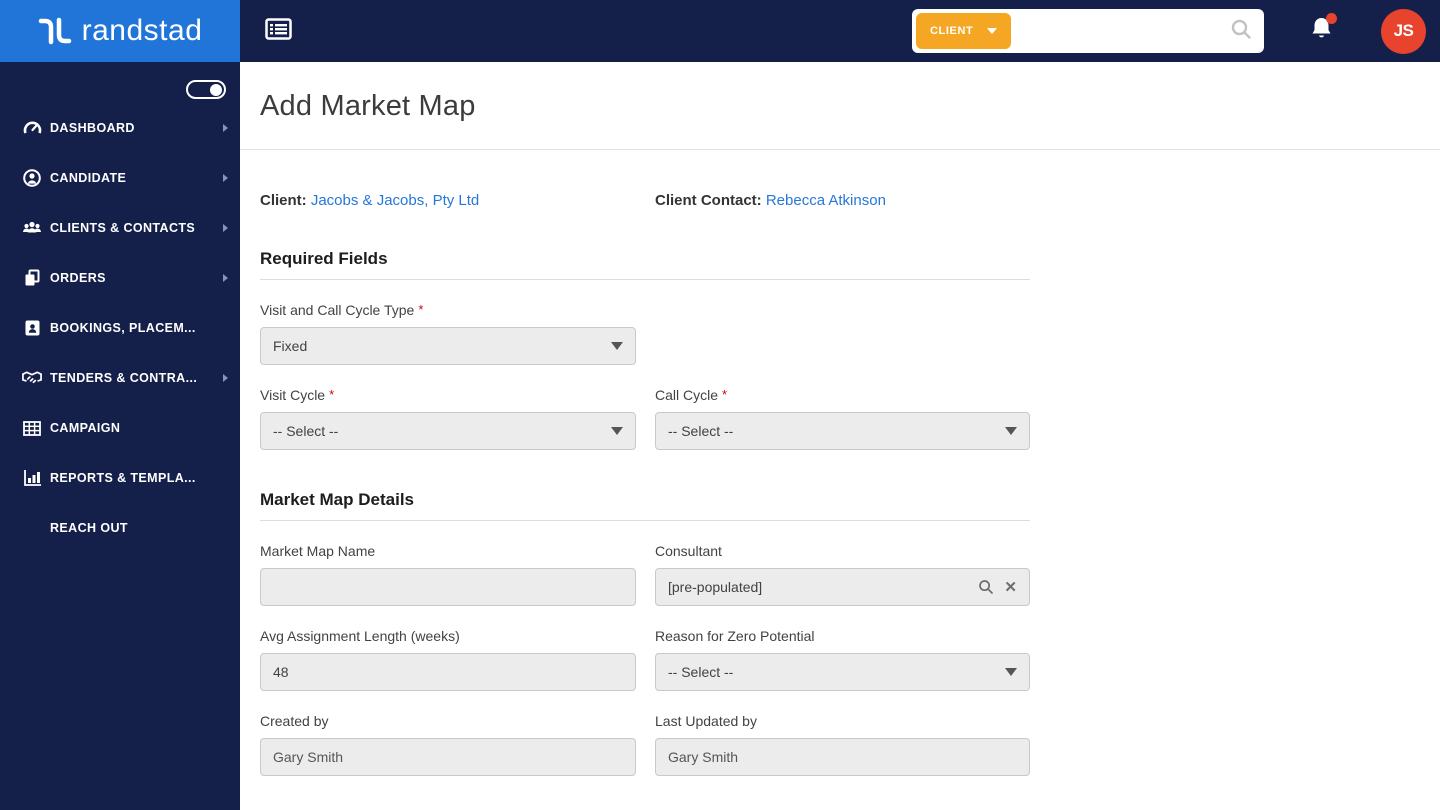 Image resolution: width=1440 pixels, height=810 pixels. What do you see at coordinates (294, 721) in the screenshot?
I see `field-label: Created by` at bounding box center [294, 721].